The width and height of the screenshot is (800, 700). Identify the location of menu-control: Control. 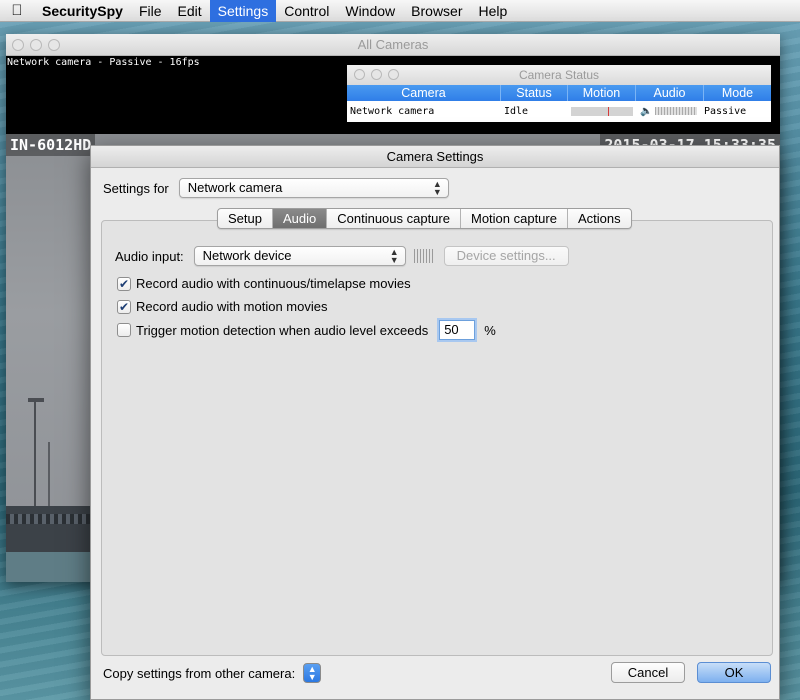
(306, 11).